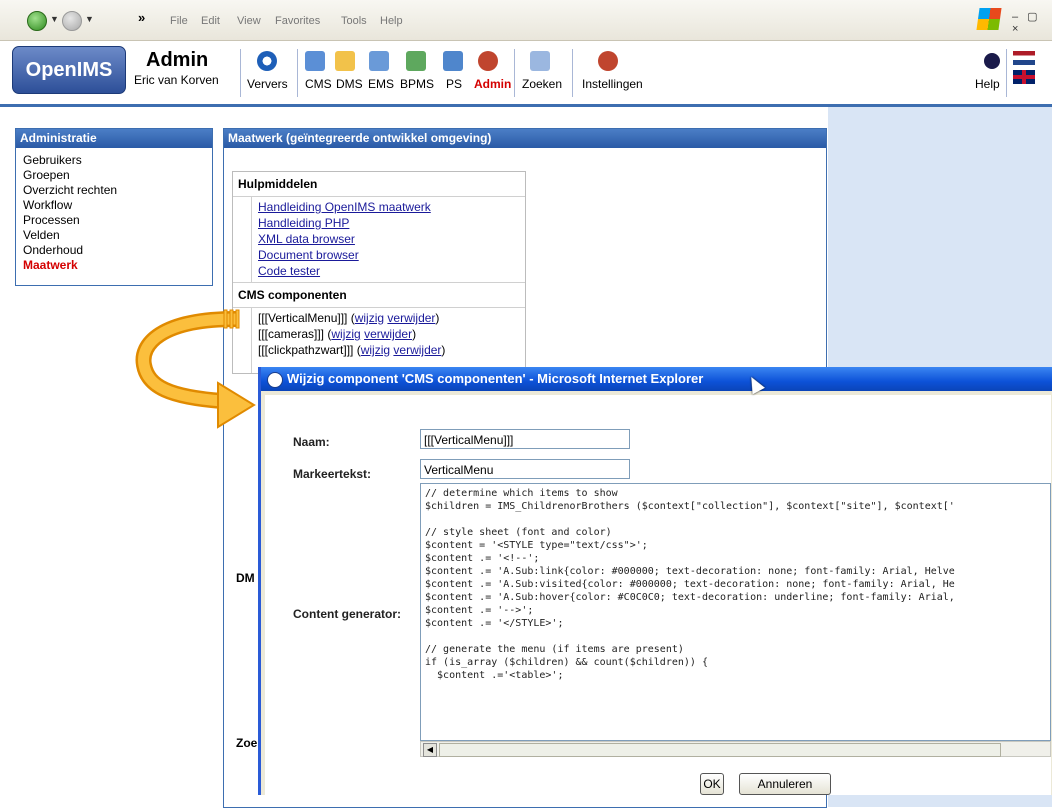 Image resolution: width=1052 pixels, height=808 pixels. What do you see at coordinates (608, 61) in the screenshot?
I see `person-settings-icon` at bounding box center [608, 61].